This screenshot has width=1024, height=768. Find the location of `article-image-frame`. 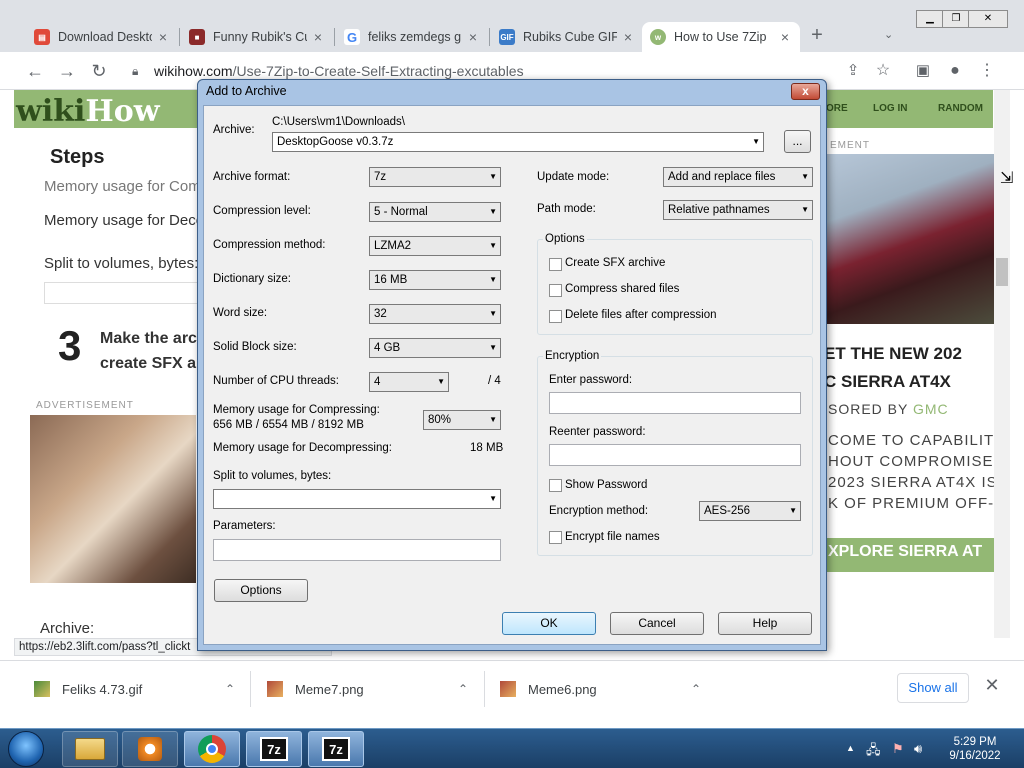

article-image-frame is located at coordinates (124, 293).